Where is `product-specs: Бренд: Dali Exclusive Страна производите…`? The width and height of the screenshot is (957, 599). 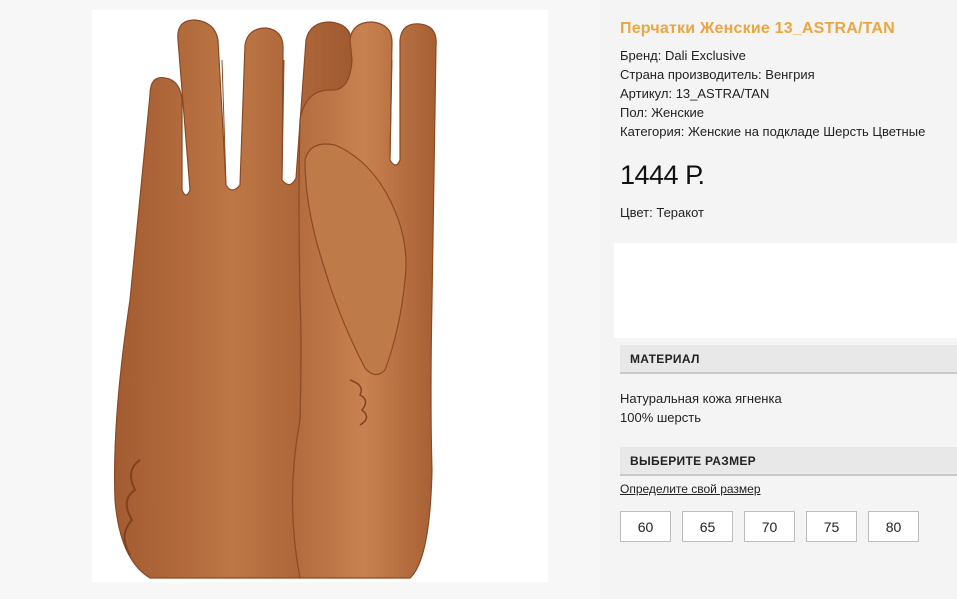
product-specs: Бренд: Dali Exclusive Страна производите… is located at coordinates (772, 93).